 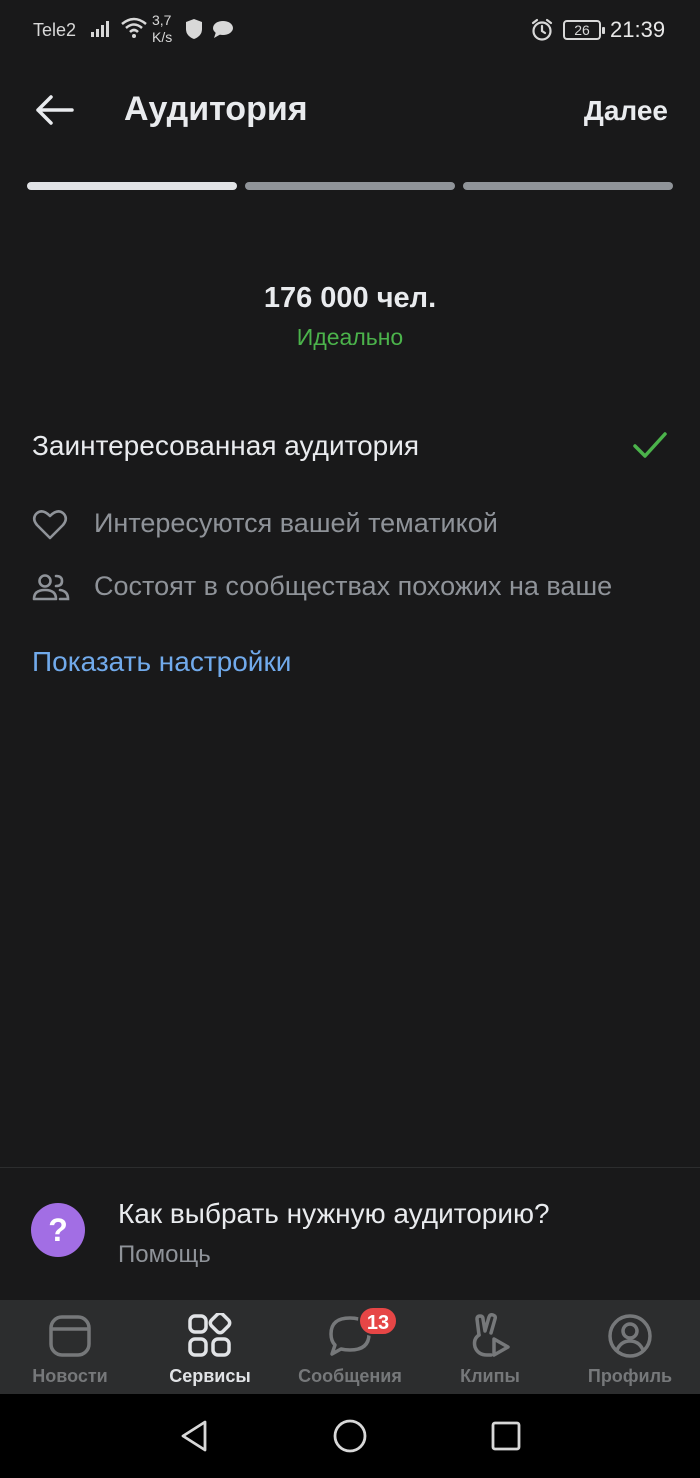 What do you see at coordinates (350, 1376) in the screenshot?
I see `tab-label: Сообщения` at bounding box center [350, 1376].